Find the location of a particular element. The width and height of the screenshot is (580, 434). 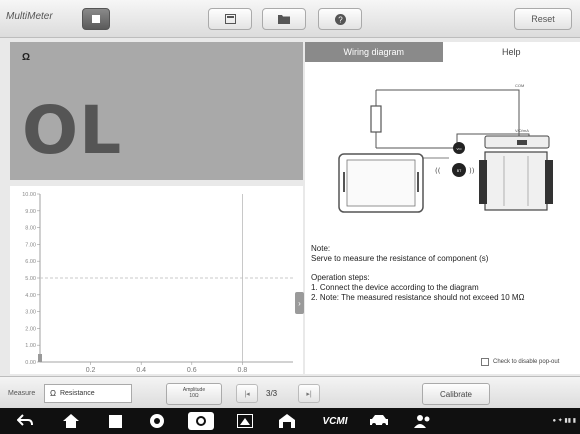

y-tick-label: 0.00 is located at coordinates (30, 363).